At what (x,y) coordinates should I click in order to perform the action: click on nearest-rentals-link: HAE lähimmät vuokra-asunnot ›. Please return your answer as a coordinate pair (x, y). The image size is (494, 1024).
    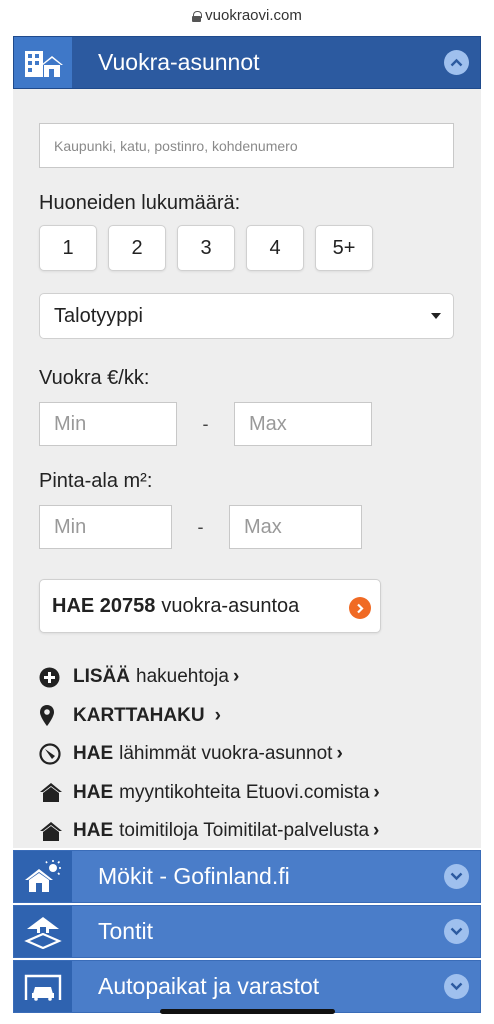
    Looking at the image, I should click on (247, 754).